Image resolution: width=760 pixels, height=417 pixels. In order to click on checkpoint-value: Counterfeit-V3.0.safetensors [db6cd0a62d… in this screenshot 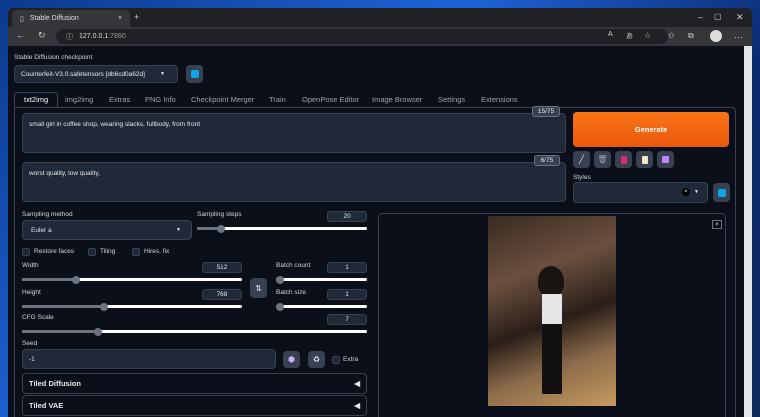, I will do `click(83, 74)`.